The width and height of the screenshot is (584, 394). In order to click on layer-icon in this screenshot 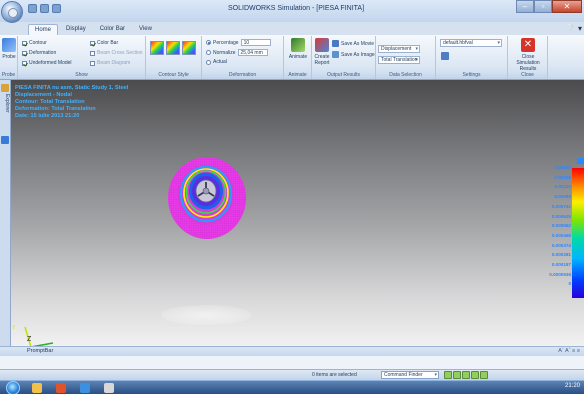, I will do `click(484, 375)`.